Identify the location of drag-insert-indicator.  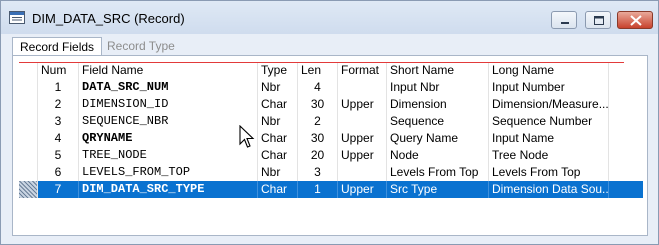
(321, 62).